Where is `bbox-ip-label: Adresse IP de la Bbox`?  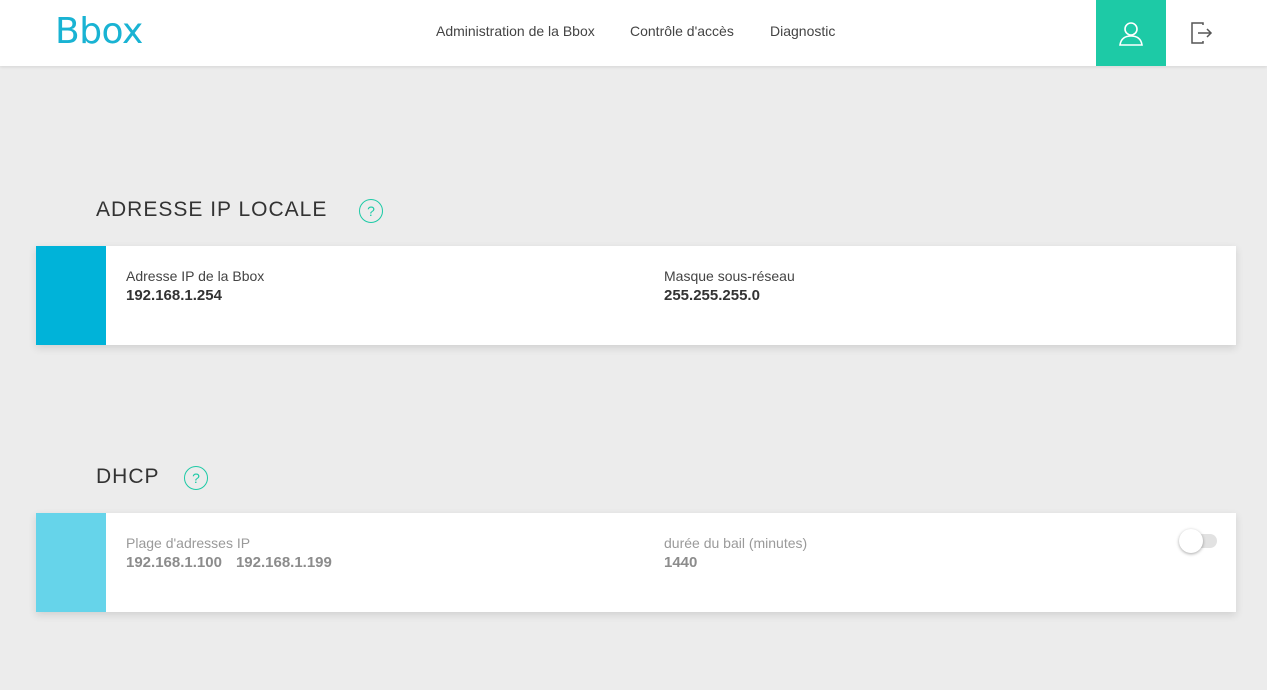
bbox-ip-label: Adresse IP de la Bbox is located at coordinates (195, 276).